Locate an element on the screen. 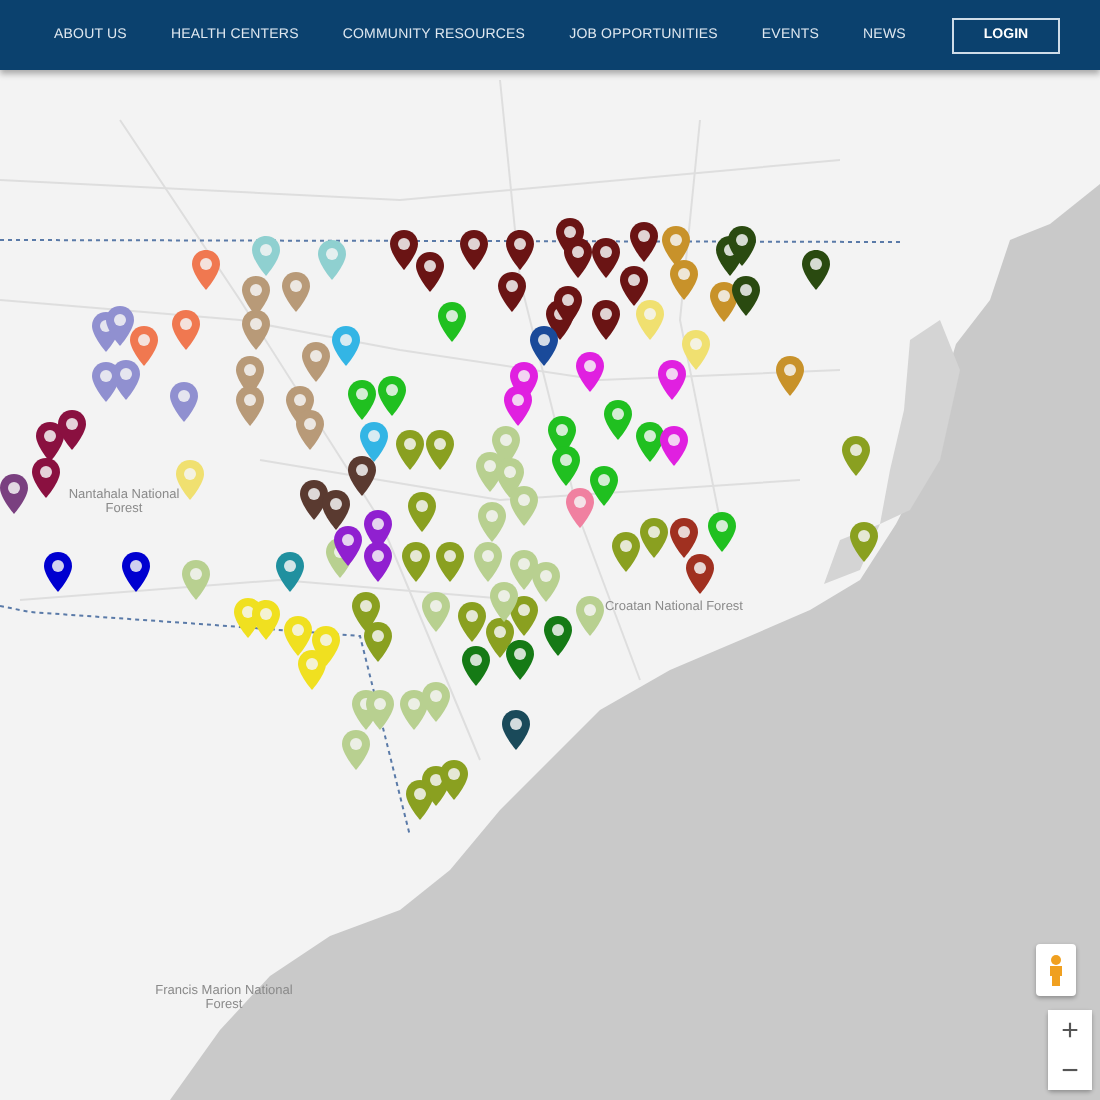  street-view-button is located at coordinates (1056, 970).